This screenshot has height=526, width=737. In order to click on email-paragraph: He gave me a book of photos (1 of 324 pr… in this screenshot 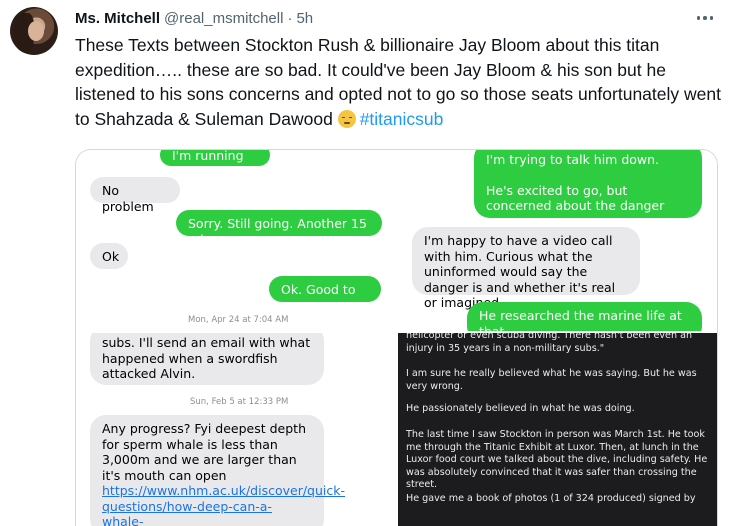, I will do `click(551, 498)`.